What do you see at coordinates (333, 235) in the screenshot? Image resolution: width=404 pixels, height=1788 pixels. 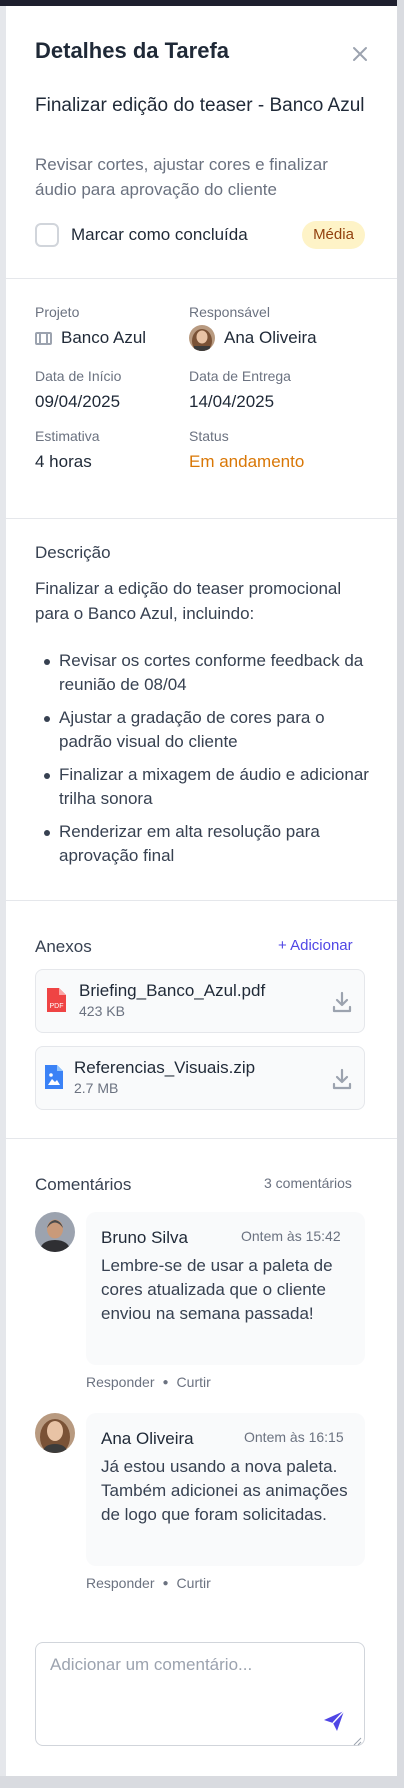 I see `priority-badge: Média` at bounding box center [333, 235].